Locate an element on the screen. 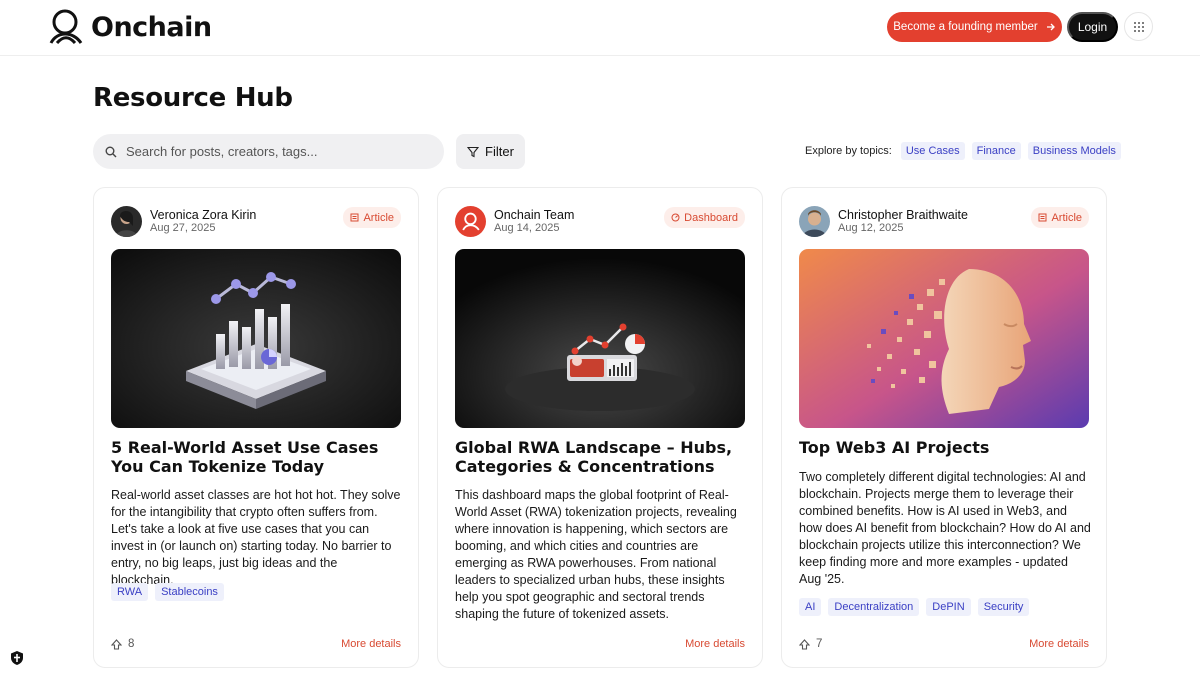  search-icon is located at coordinates (111, 151).